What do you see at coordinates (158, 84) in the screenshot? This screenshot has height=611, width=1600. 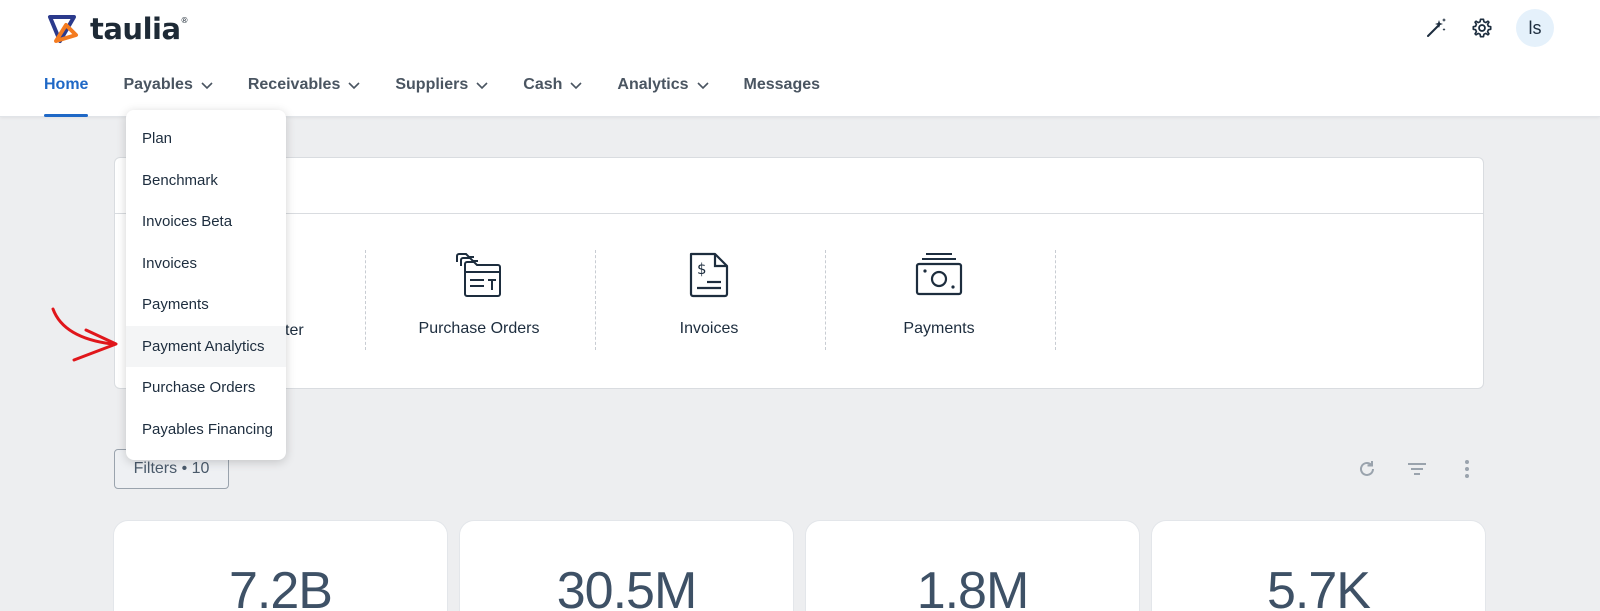 I see `nav-payables-label: Payables` at bounding box center [158, 84].